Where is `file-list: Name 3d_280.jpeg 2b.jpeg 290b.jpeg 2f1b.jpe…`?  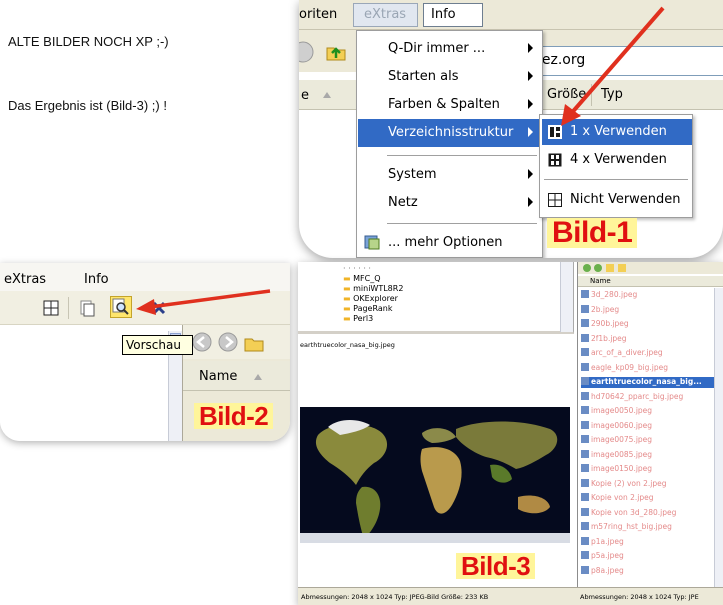 file-list: Name 3d_280.jpeg 2b.jpeg 290b.jpeg 2f1b.jpe… is located at coordinates (650, 424).